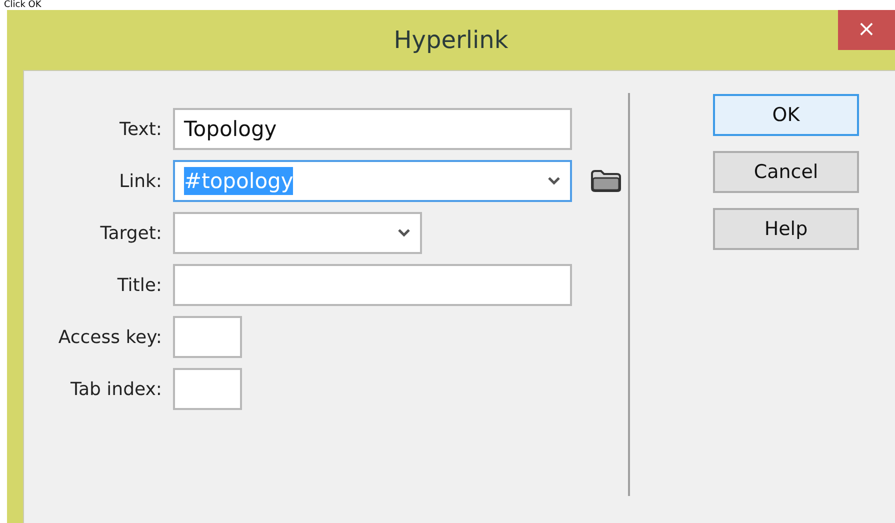 The width and height of the screenshot is (895, 523). I want to click on close-button: ×, so click(866, 30).